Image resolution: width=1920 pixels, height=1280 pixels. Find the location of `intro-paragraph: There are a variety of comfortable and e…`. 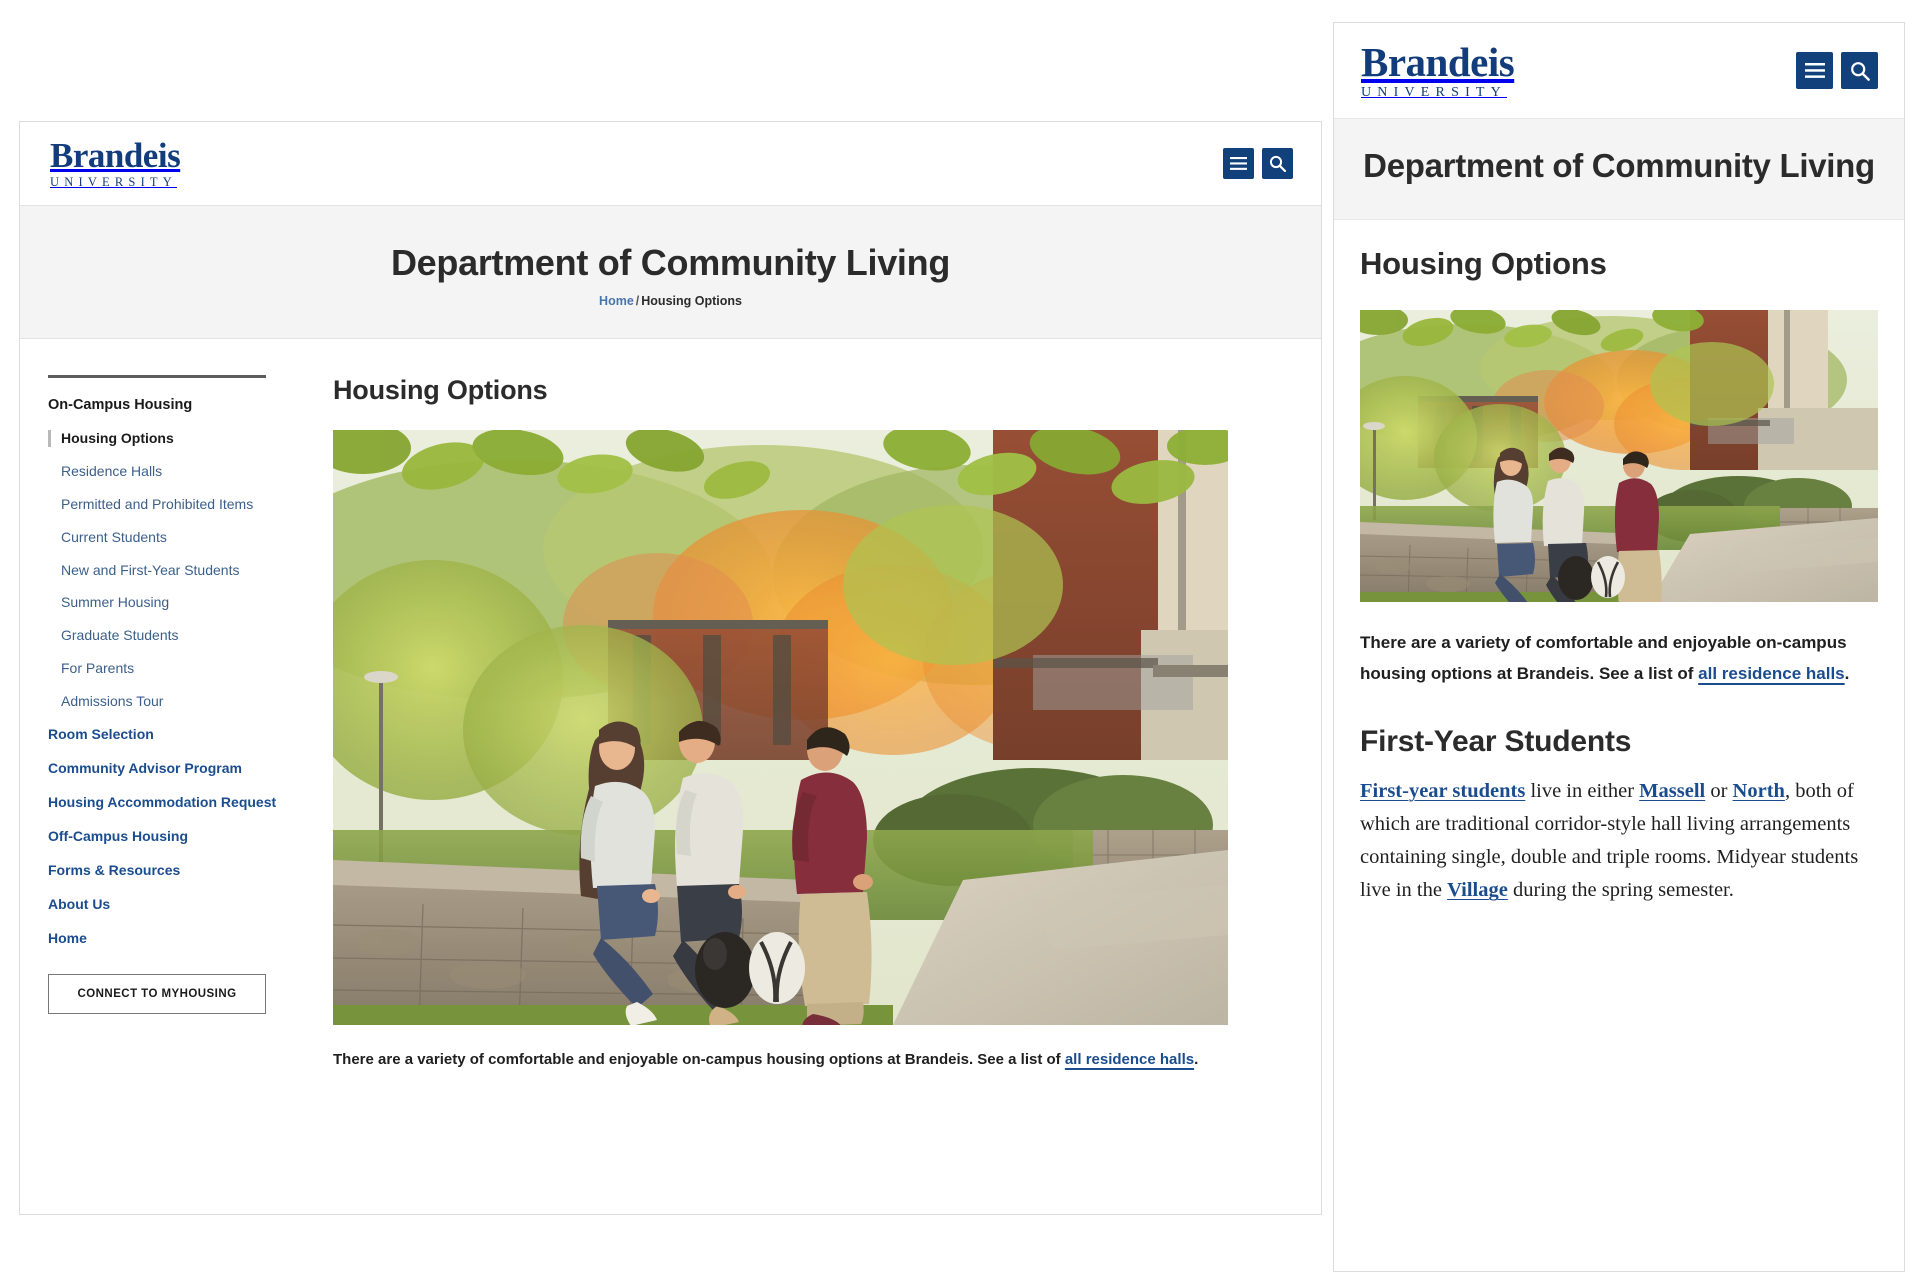

intro-paragraph: There are a variety of comfortable and e… is located at coordinates (775, 1060).